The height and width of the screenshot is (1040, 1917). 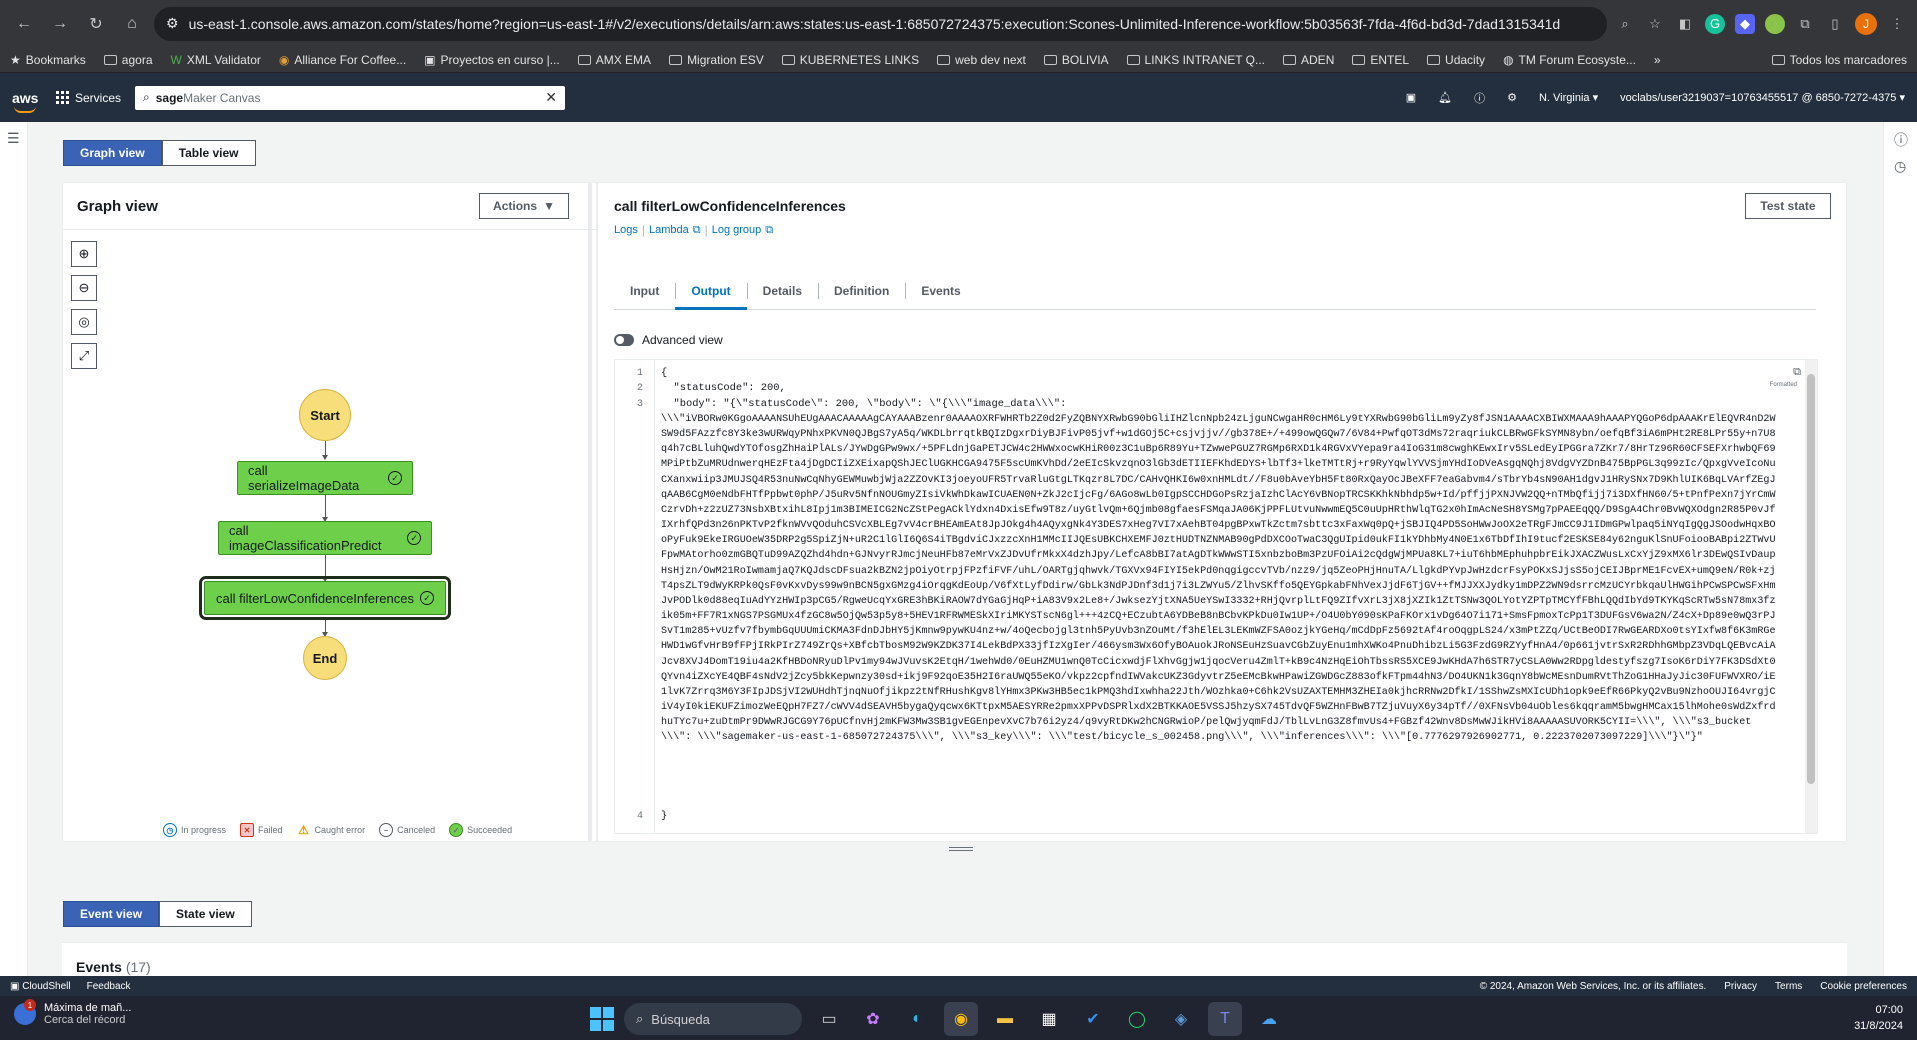 What do you see at coordinates (24, 24) in the screenshot?
I see `back-icon: ←` at bounding box center [24, 24].